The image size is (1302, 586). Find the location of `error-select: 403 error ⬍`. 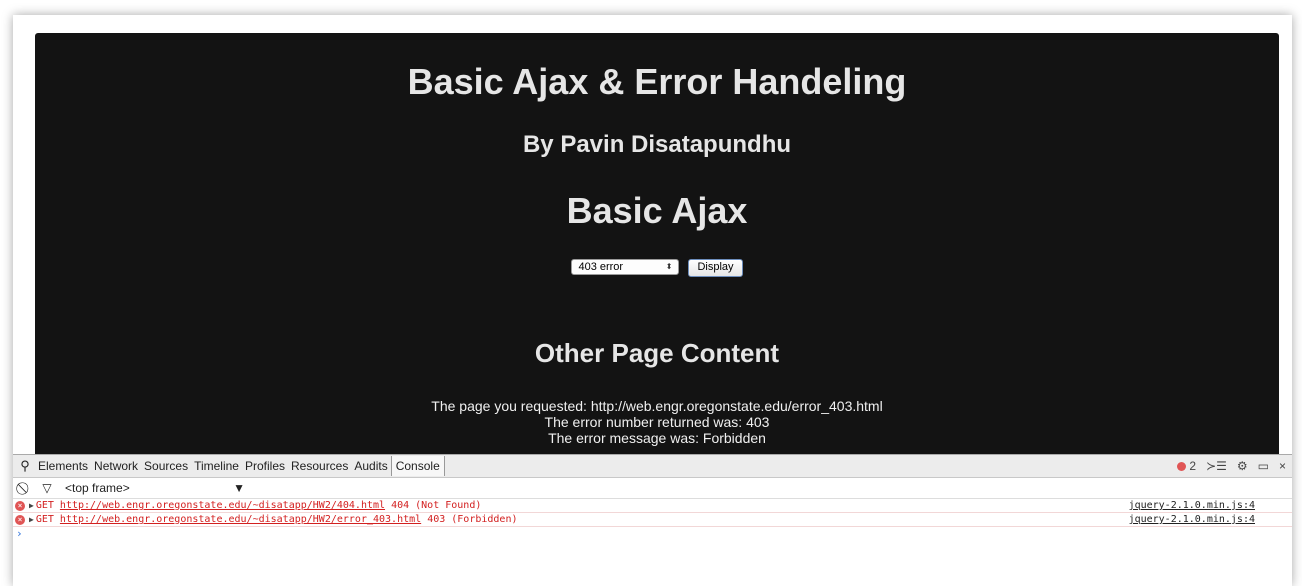

error-select: 403 error ⬍ is located at coordinates (625, 267).